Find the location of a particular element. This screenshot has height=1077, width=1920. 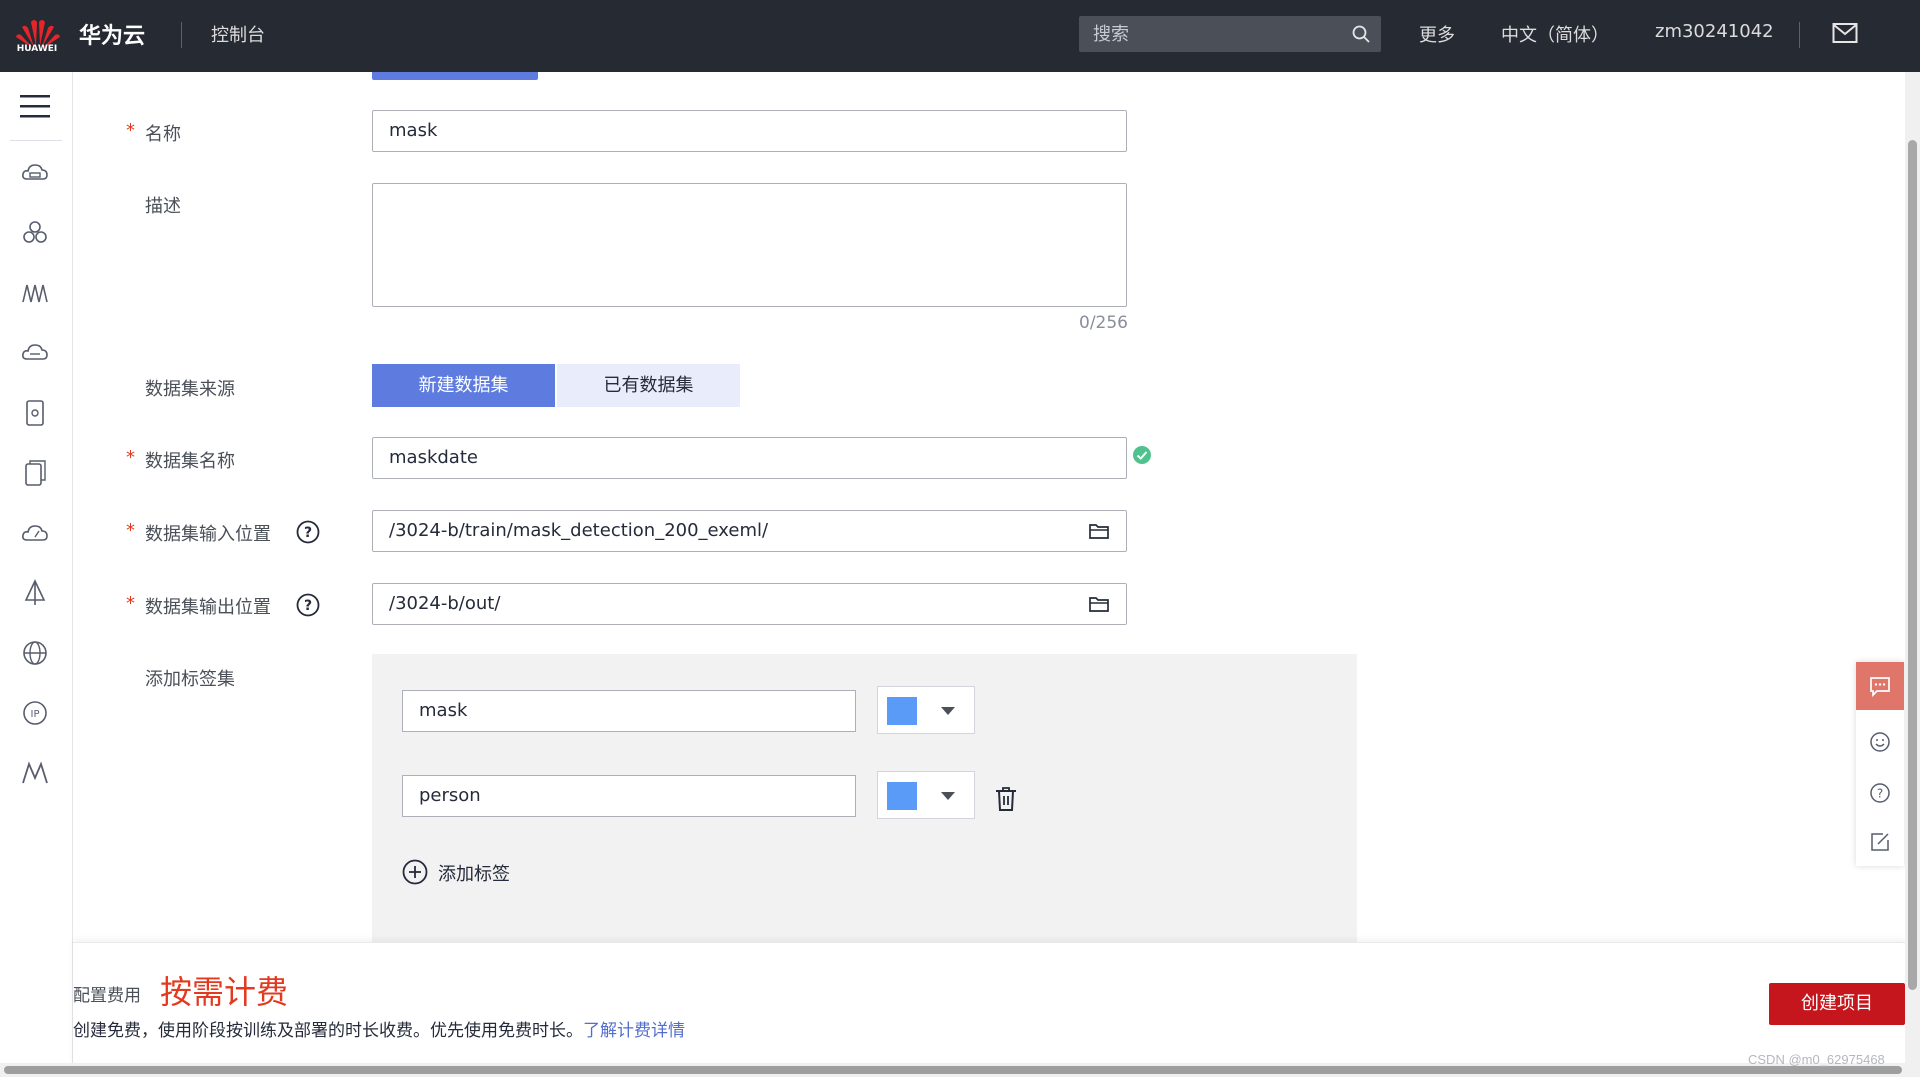

dataset-name-label: 数据集名称 is located at coordinates (190, 461).